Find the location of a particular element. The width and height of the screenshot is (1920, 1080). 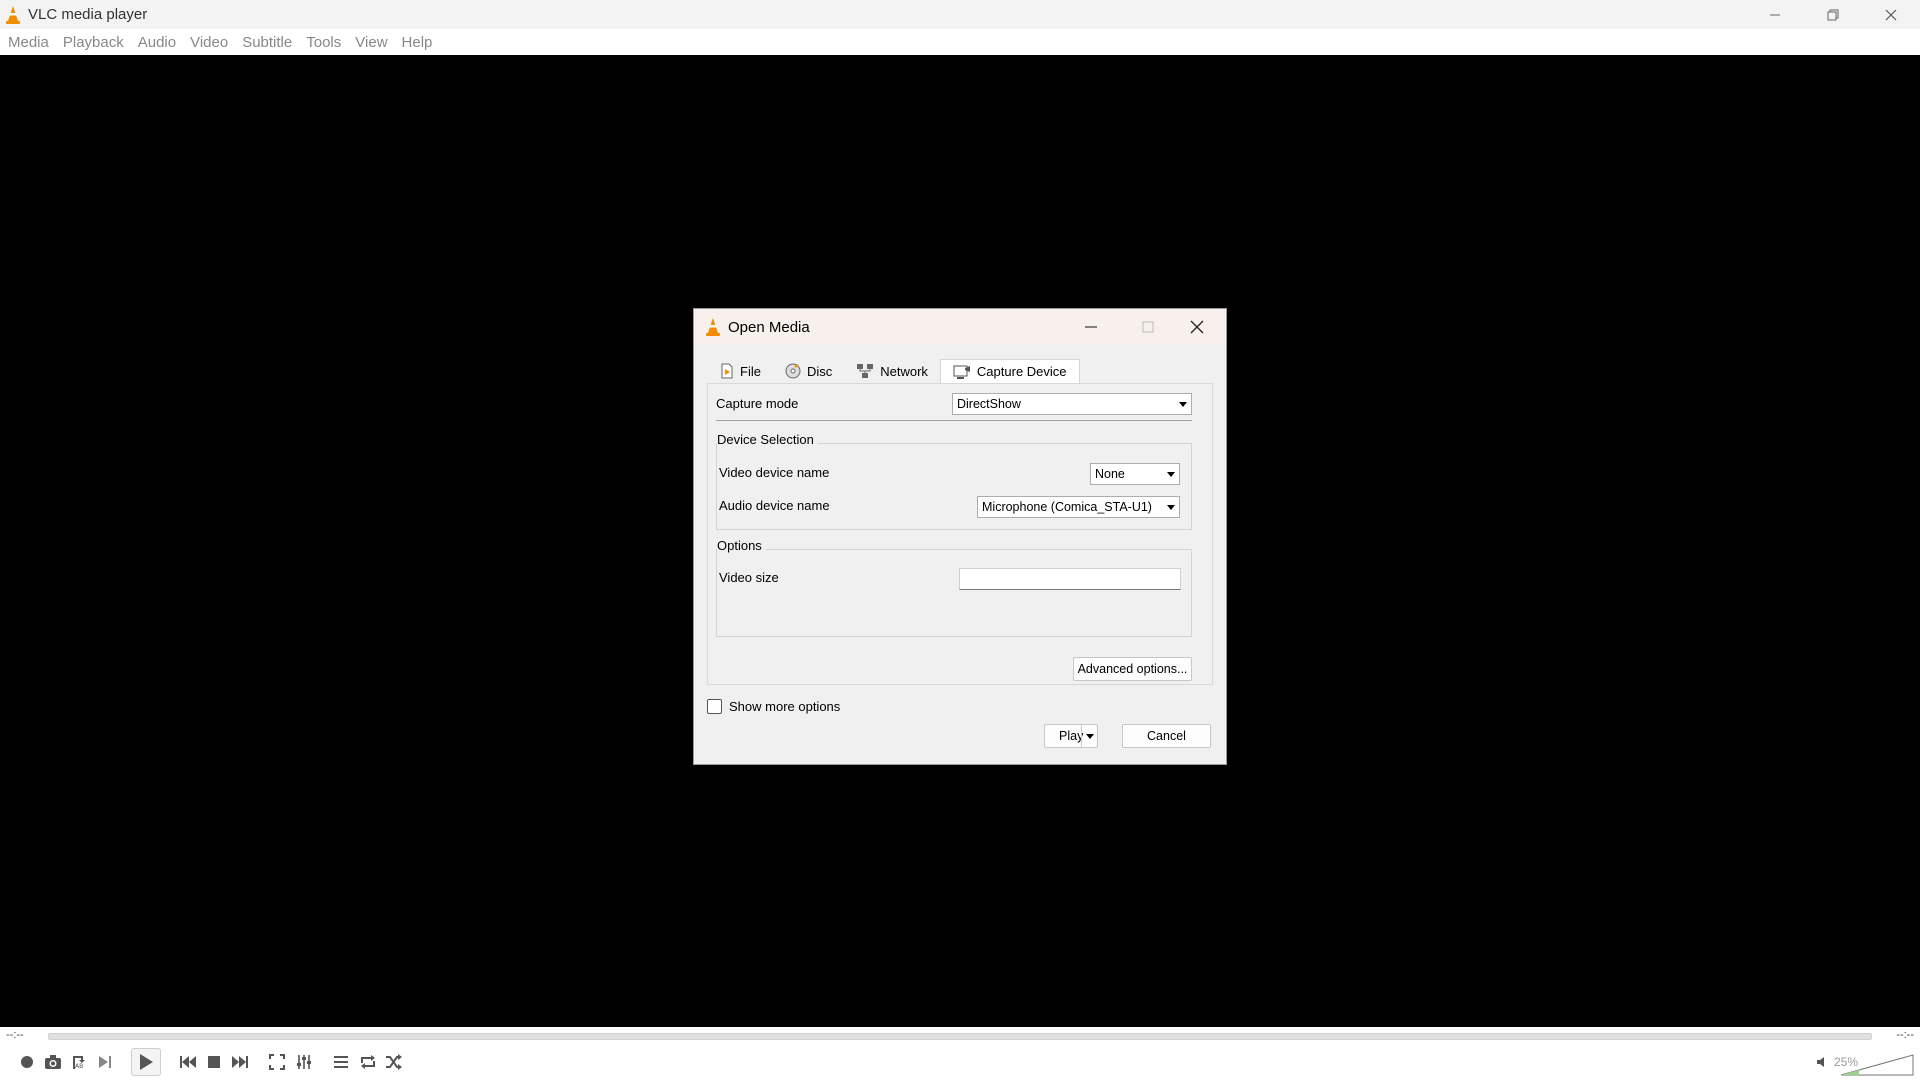

restore-icon is located at coordinates (1833, 14).